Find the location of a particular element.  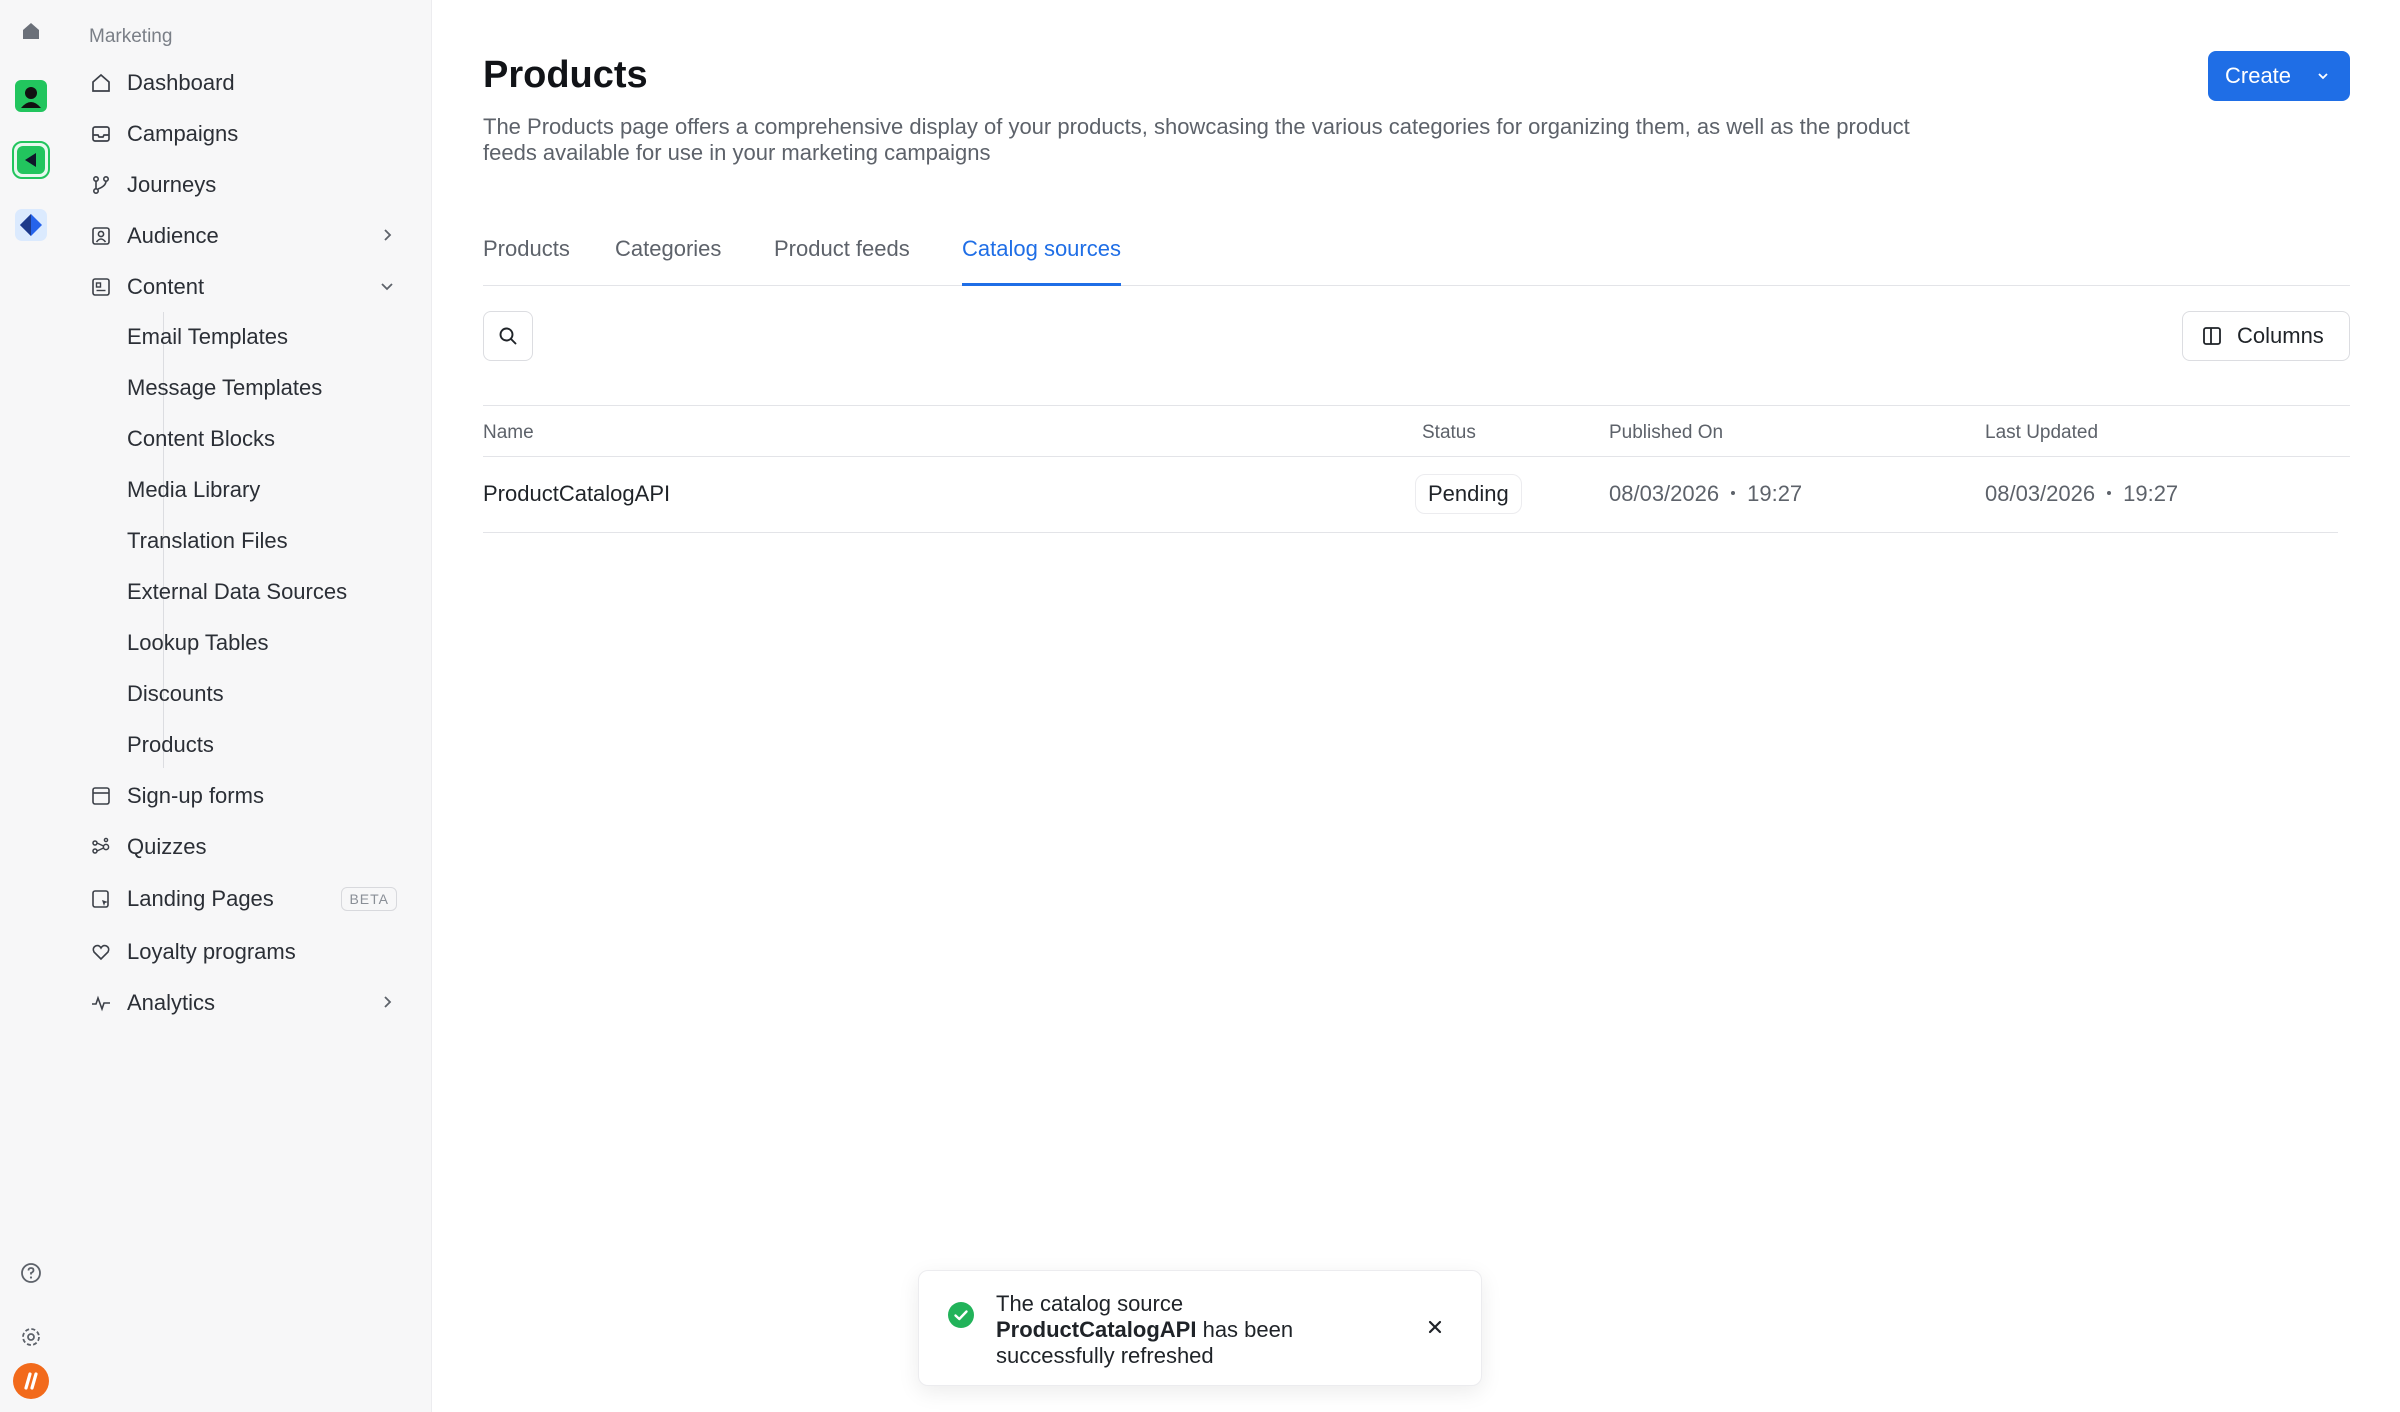

column-header-published-on: Published On is located at coordinates (1666, 433).